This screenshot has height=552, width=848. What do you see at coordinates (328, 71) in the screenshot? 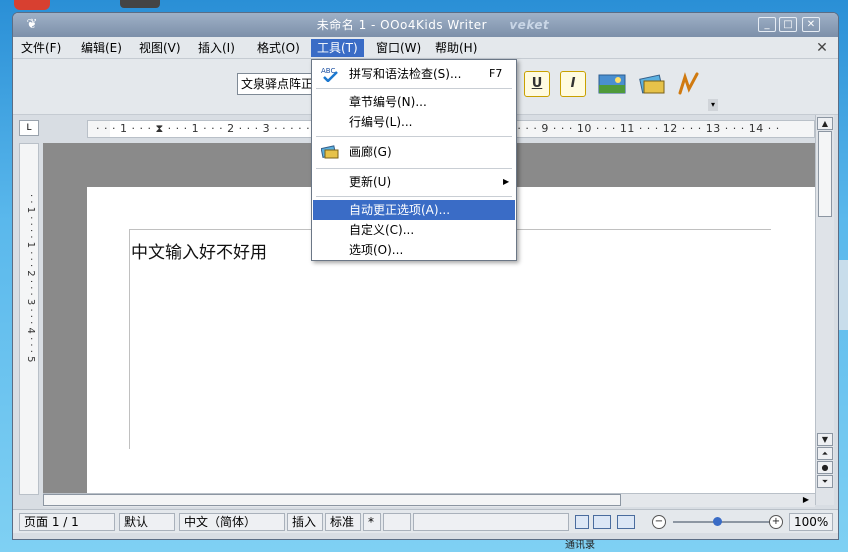
I see `svg-text: ABC` at bounding box center [328, 71].